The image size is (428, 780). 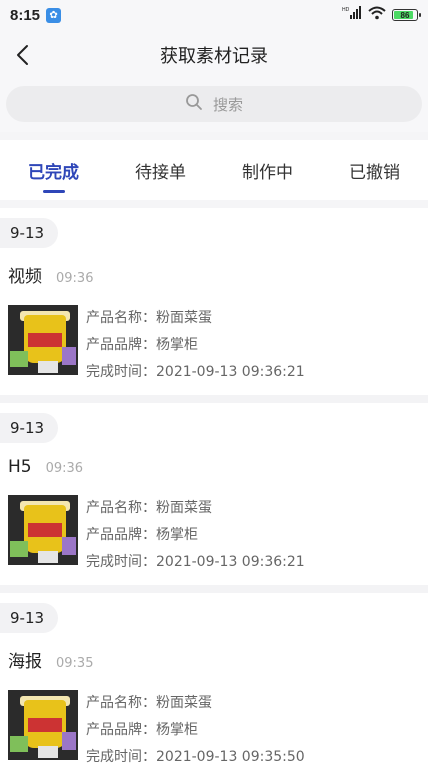 I want to click on page-title: 获取素材记录, so click(x=214, y=56).